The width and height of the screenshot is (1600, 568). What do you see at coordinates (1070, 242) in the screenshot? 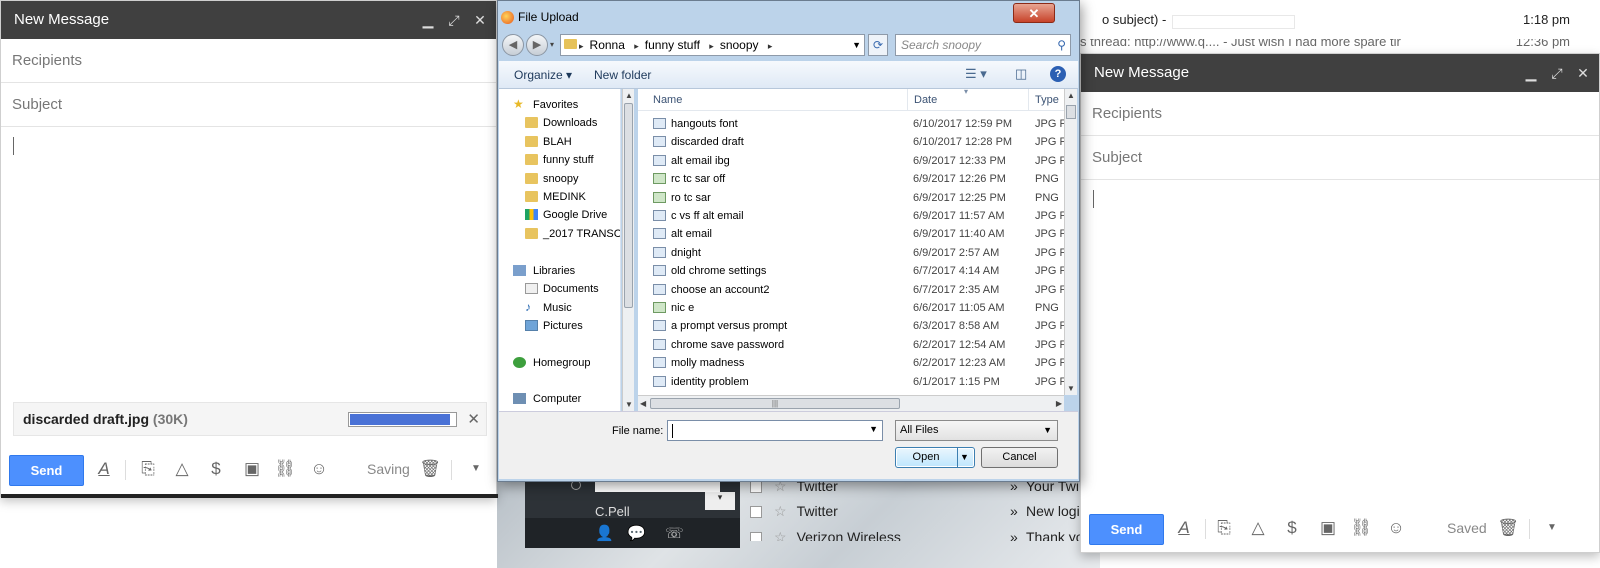
I see `file-list-scrollbar: ▲ ▼` at bounding box center [1070, 242].